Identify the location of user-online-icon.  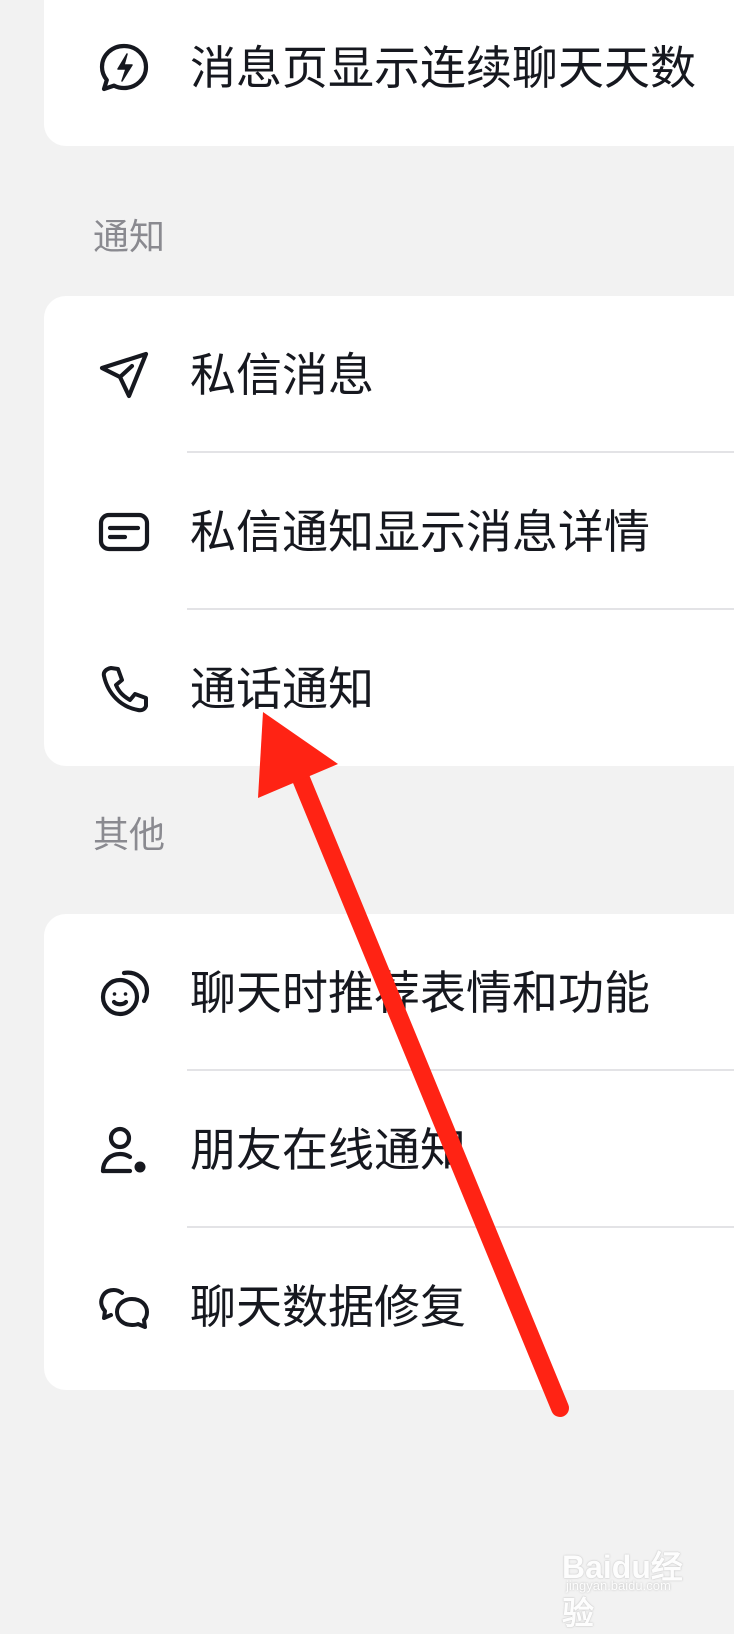
(124, 1150).